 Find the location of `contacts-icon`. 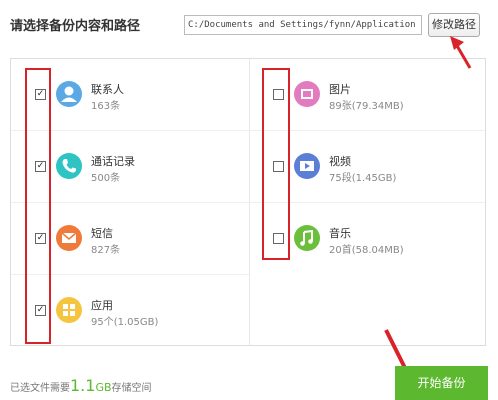

contacts-icon is located at coordinates (69, 94).